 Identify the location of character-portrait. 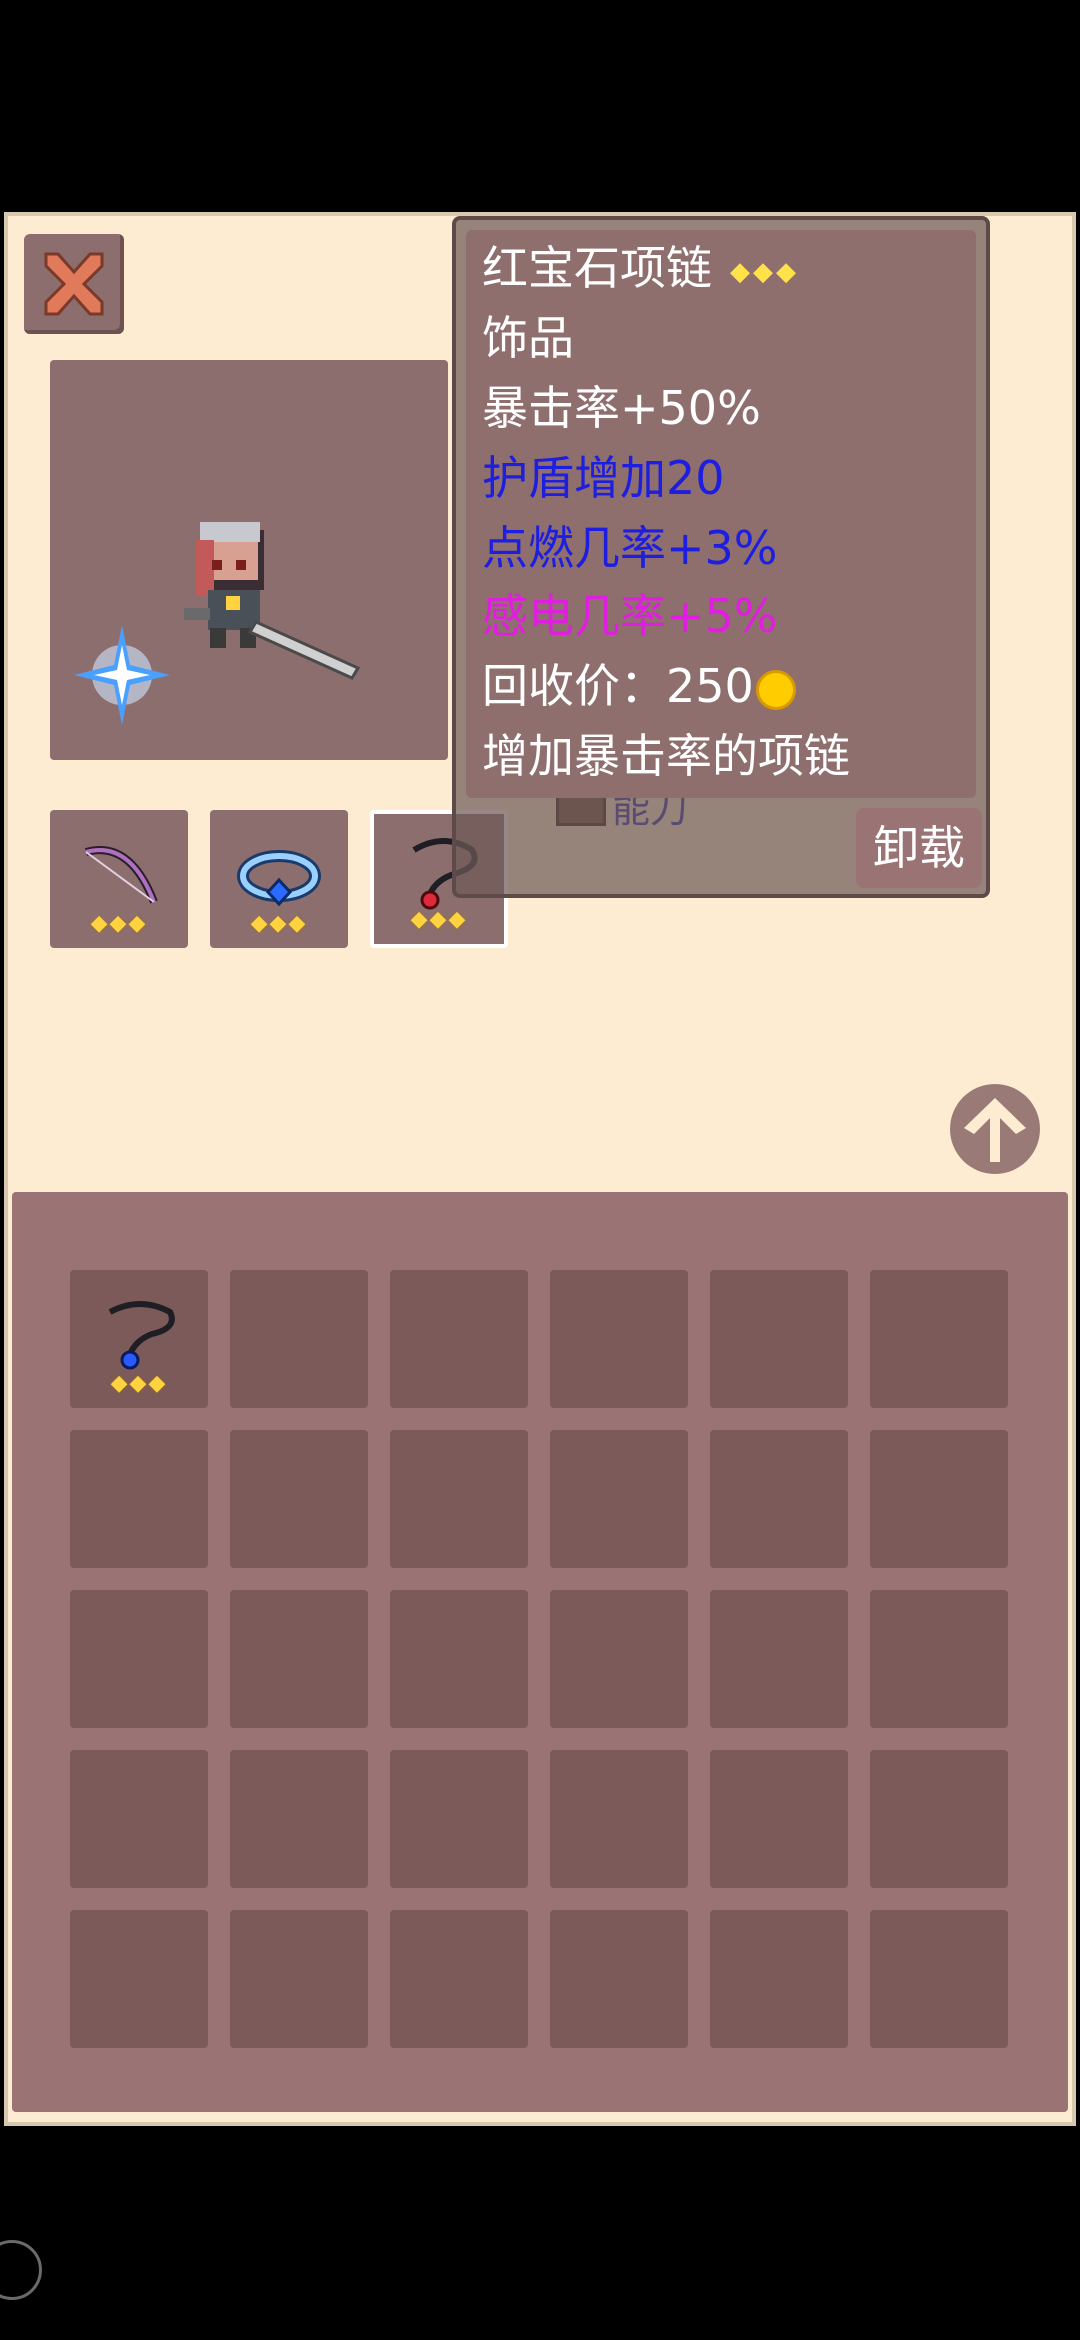
(249, 560).